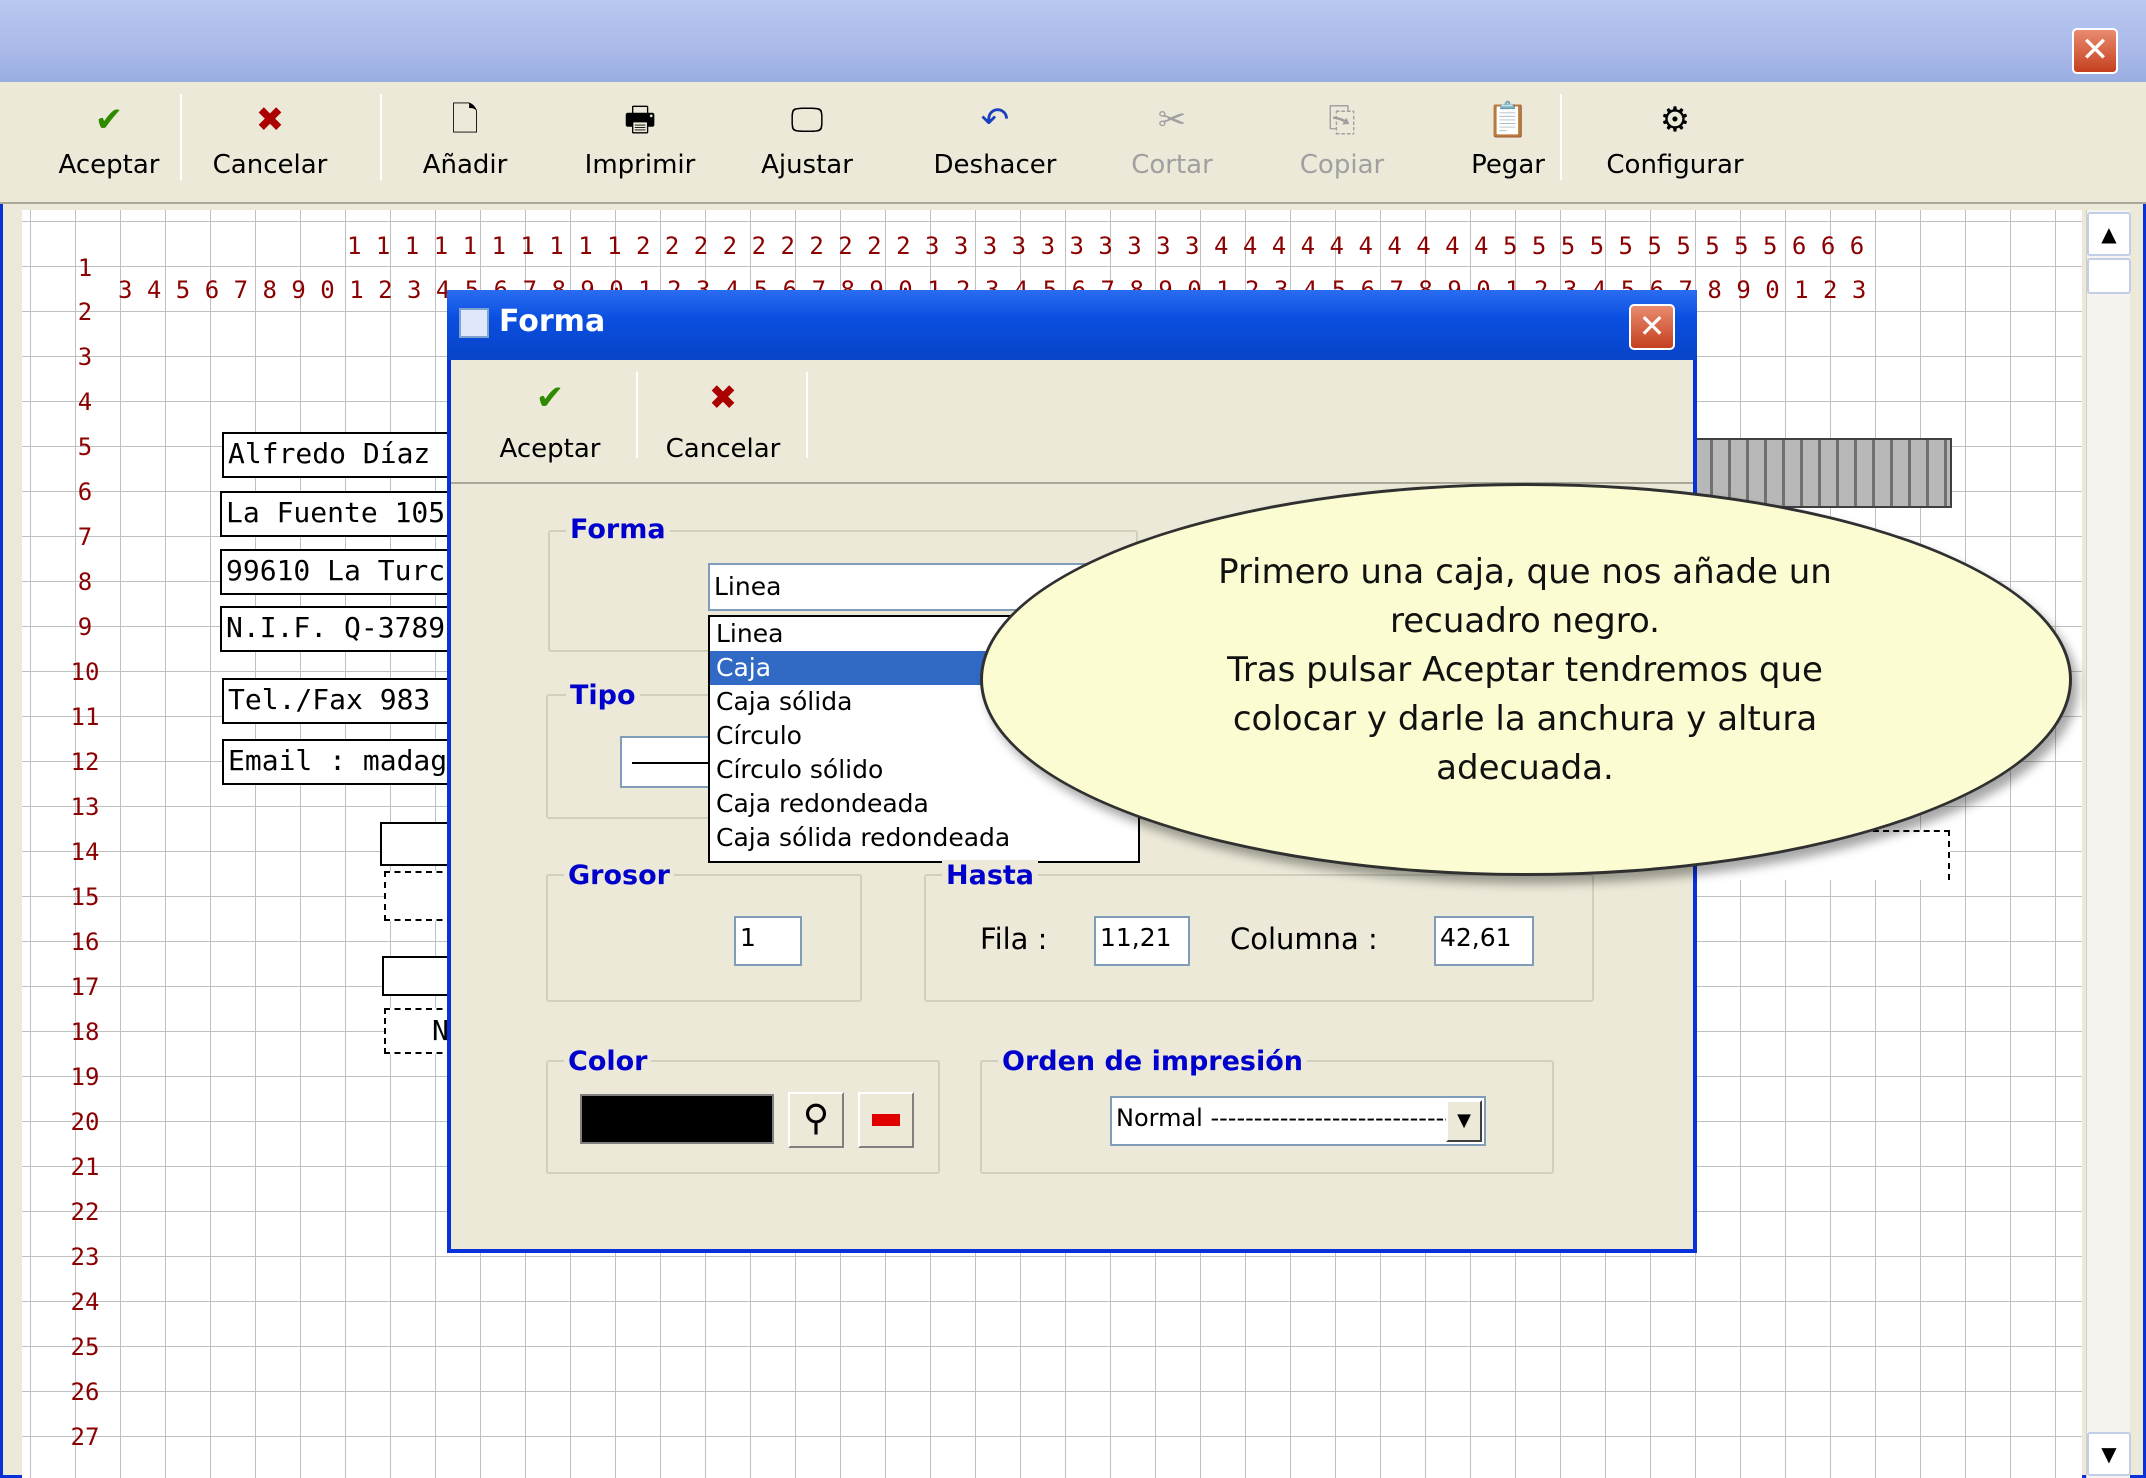 Image resolution: width=2146 pixels, height=1478 pixels. What do you see at coordinates (85, 987) in the screenshot?
I see `row-label: 17` at bounding box center [85, 987].